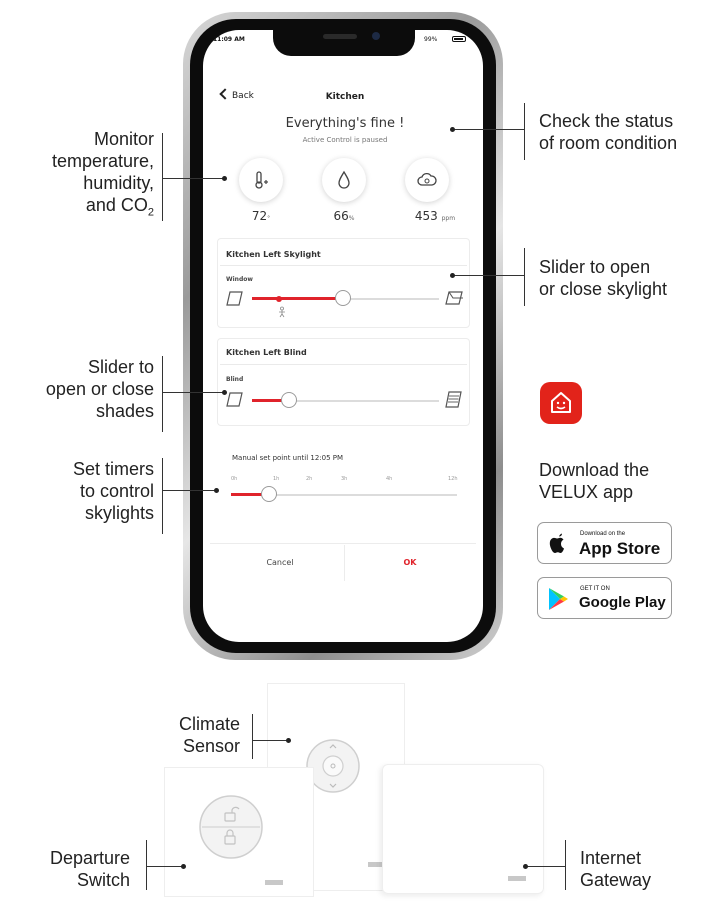  What do you see at coordinates (297, 298) in the screenshot?
I see `skylight-slider-fill` at bounding box center [297, 298].